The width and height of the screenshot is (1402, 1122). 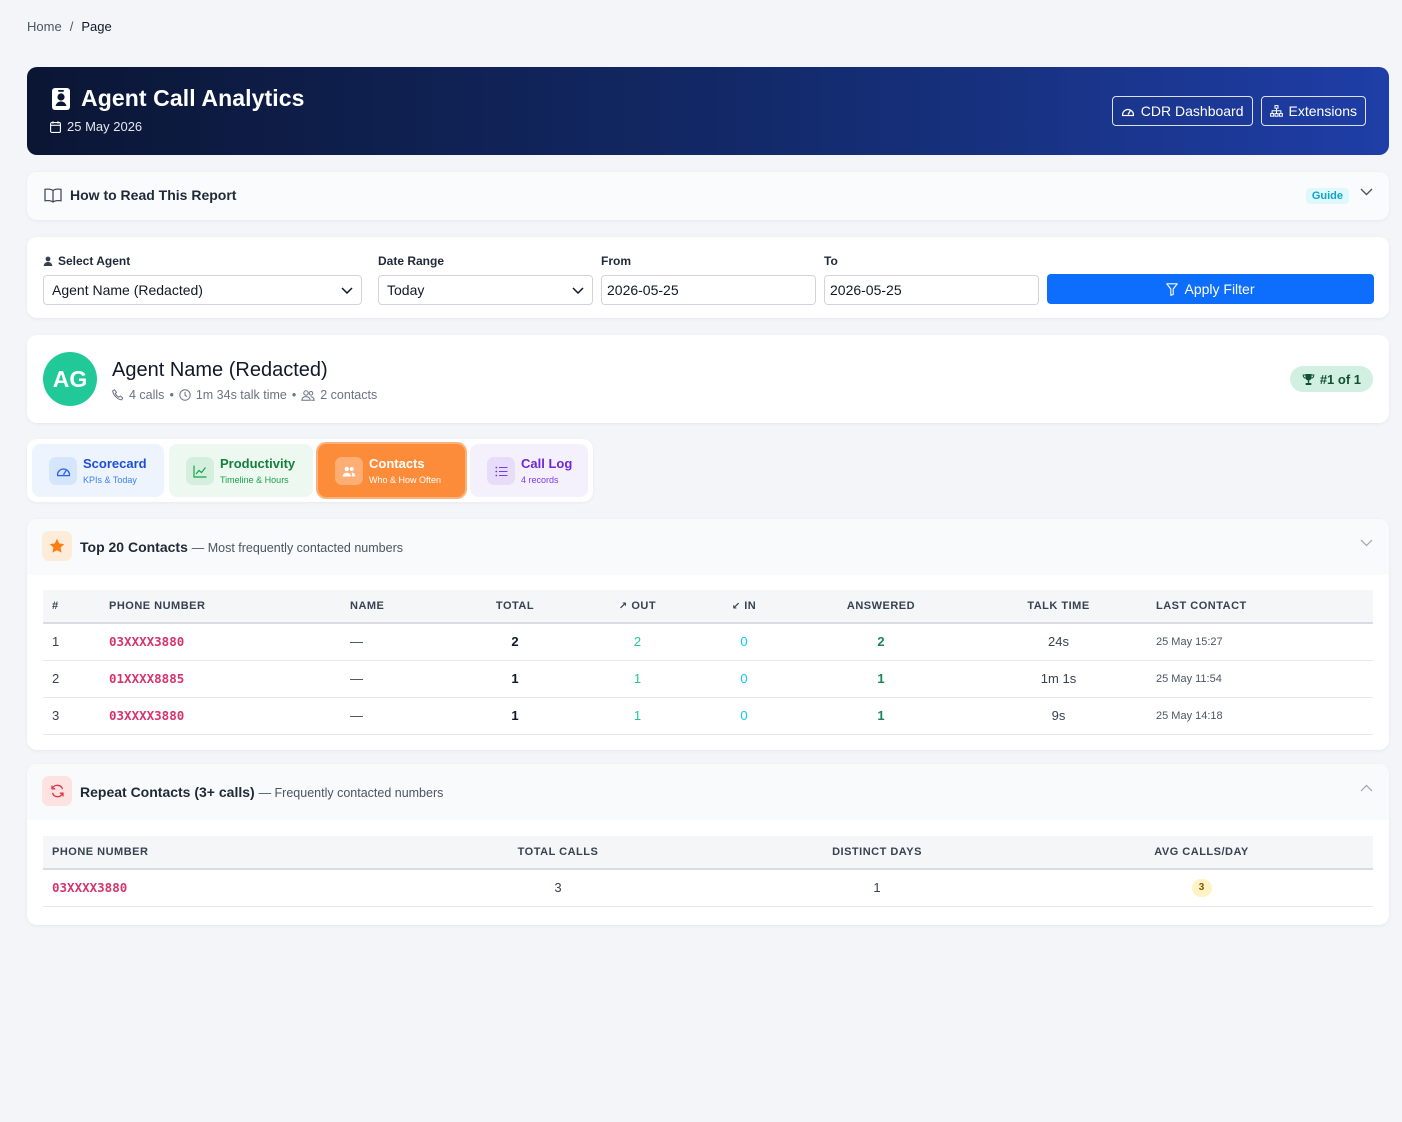 What do you see at coordinates (96, 26) in the screenshot?
I see `breadcrumb-current: Page` at bounding box center [96, 26].